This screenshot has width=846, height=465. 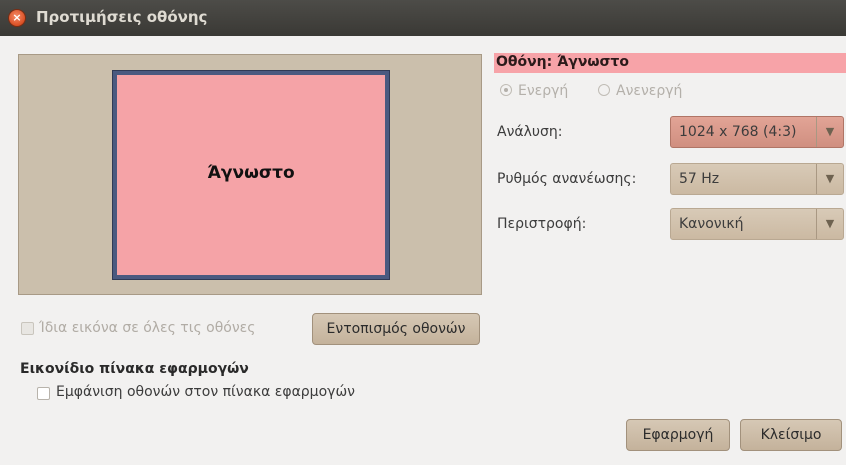 I want to click on radio-off-indicator, so click(x=604, y=90).